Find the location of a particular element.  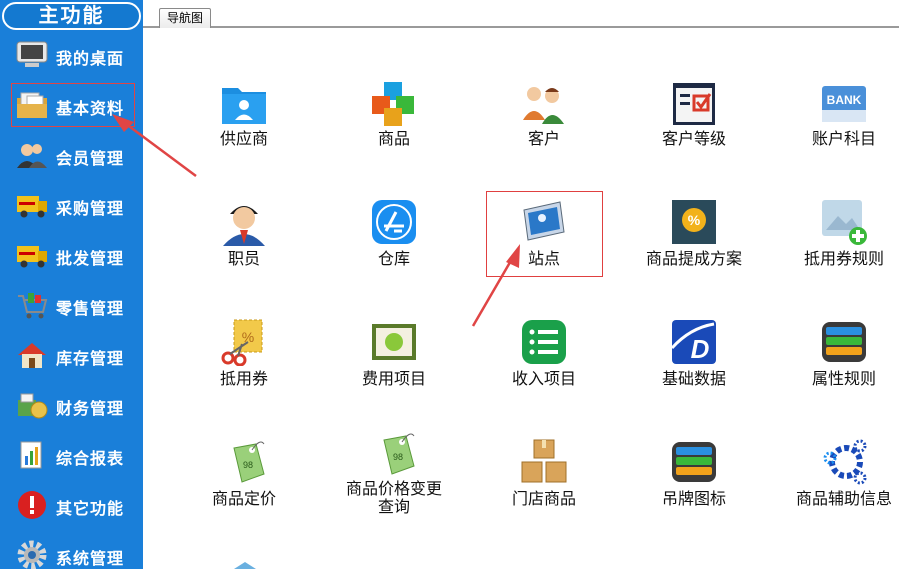

d-logo-icon: D is located at coordinates (693, 342).